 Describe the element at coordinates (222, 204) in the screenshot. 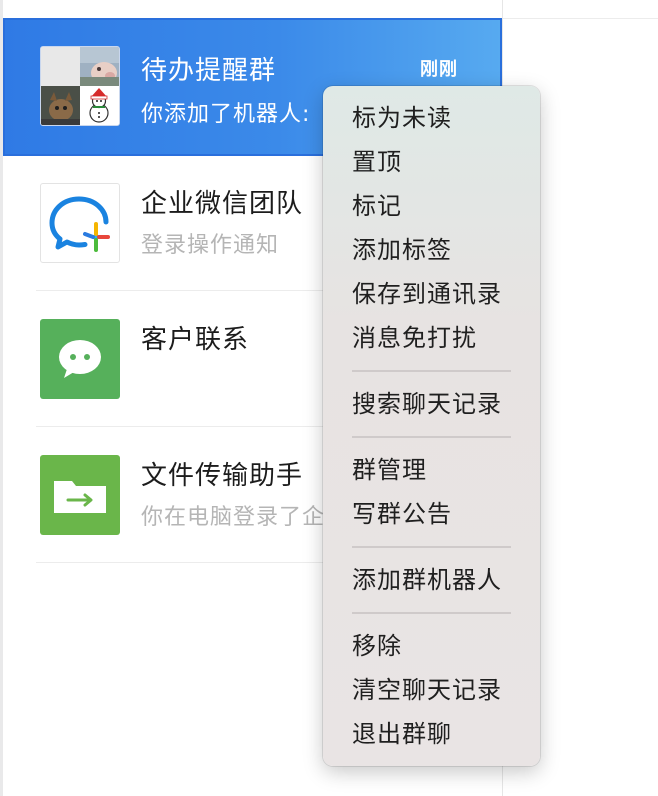

I see `chat-title: 企业微信团队` at that location.